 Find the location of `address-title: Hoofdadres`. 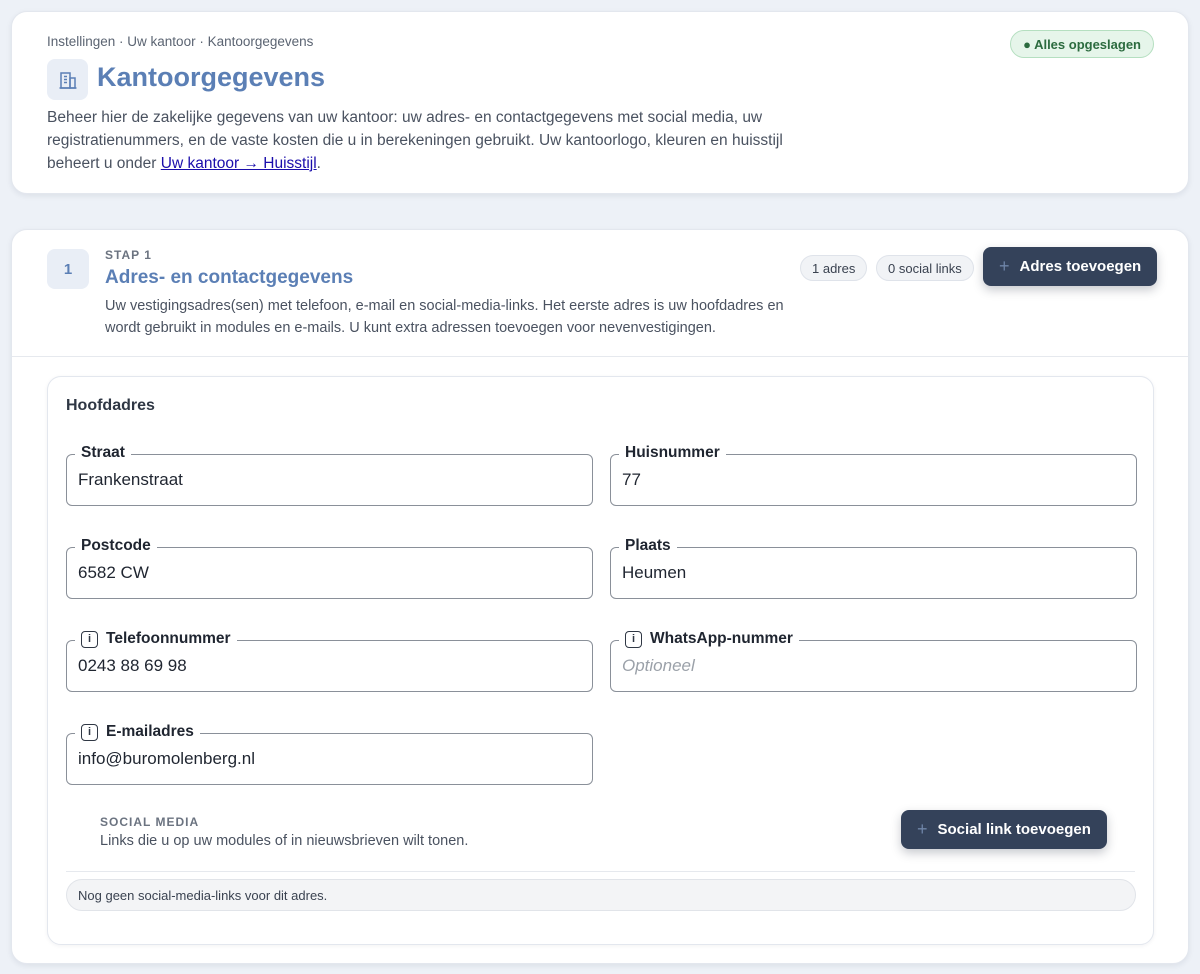

address-title: Hoofdadres is located at coordinates (110, 405).